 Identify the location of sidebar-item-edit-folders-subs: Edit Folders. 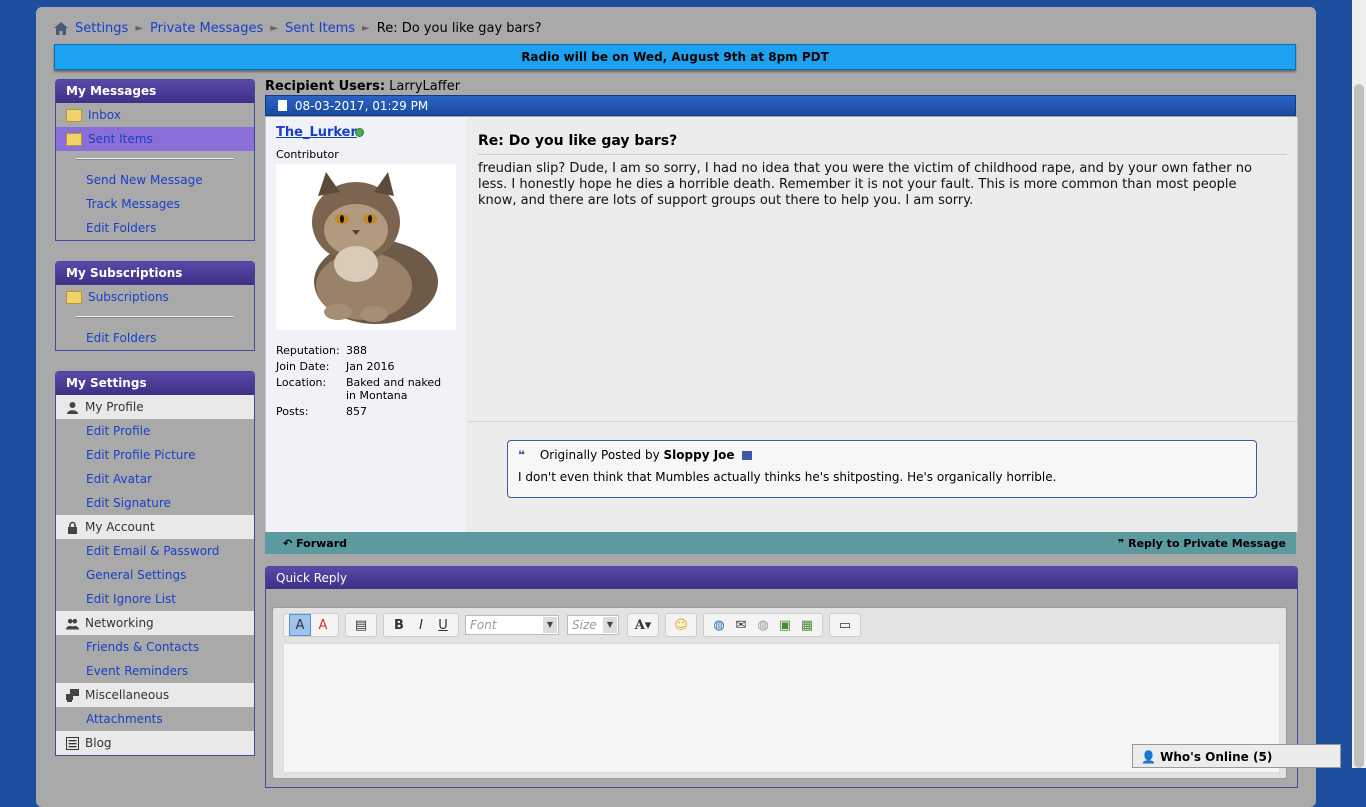
(155, 338).